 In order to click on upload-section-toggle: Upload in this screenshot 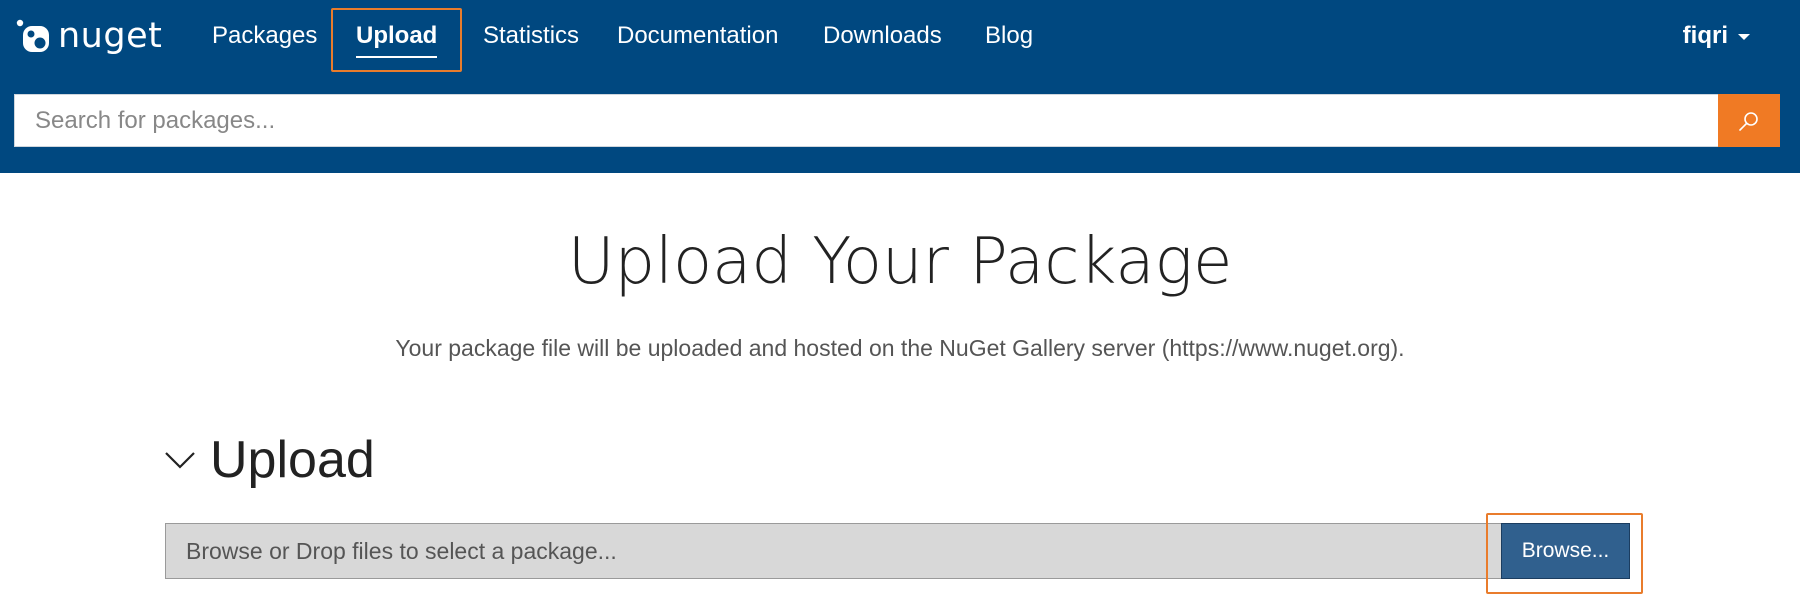, I will do `click(269, 460)`.